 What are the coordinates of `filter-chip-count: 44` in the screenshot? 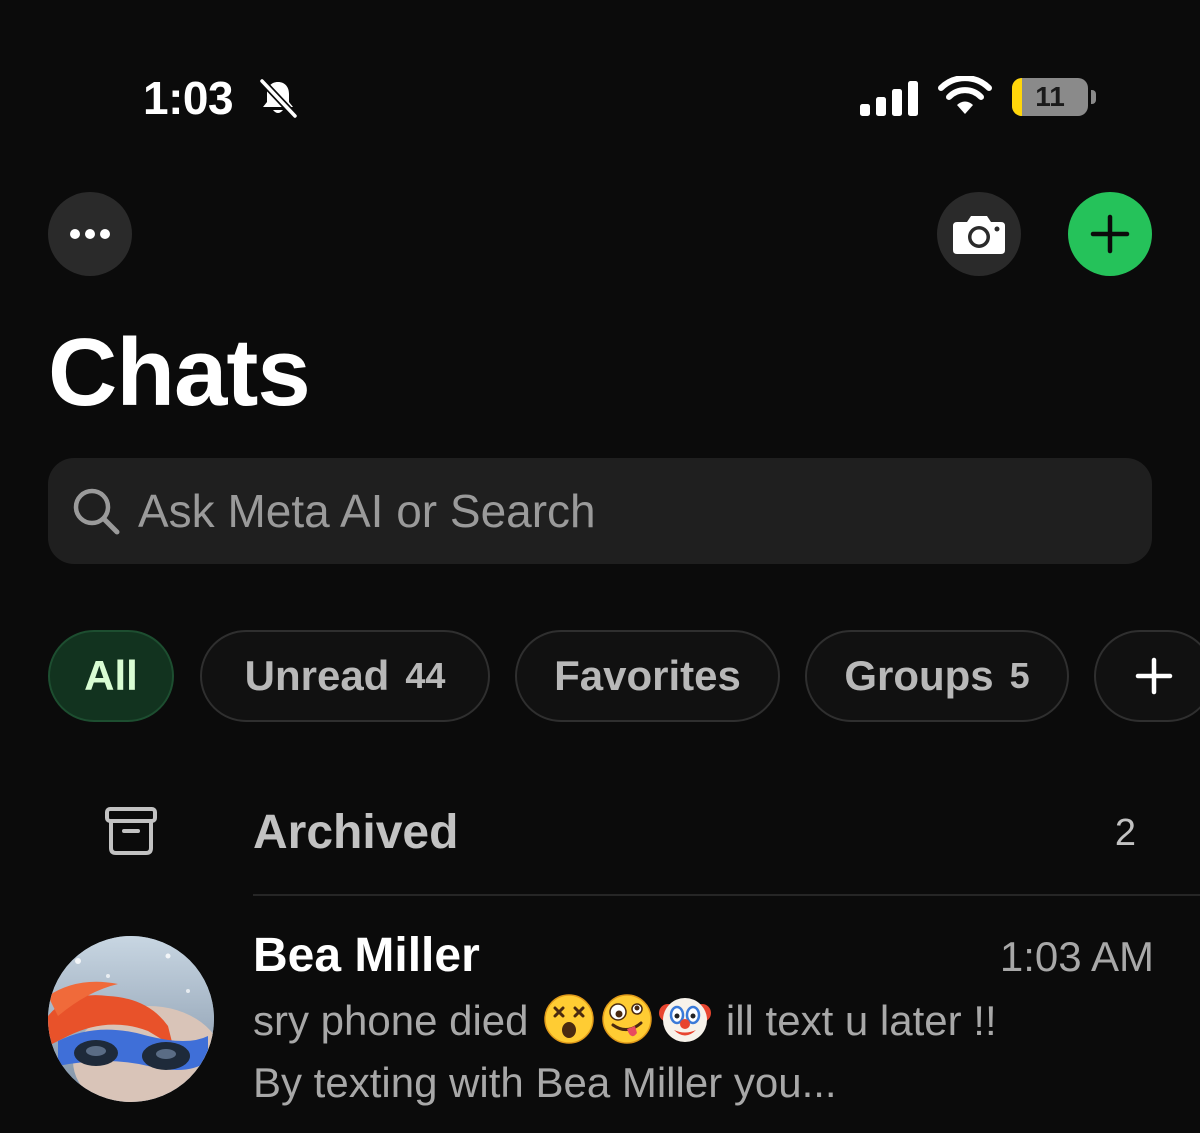 It's located at (425, 675).